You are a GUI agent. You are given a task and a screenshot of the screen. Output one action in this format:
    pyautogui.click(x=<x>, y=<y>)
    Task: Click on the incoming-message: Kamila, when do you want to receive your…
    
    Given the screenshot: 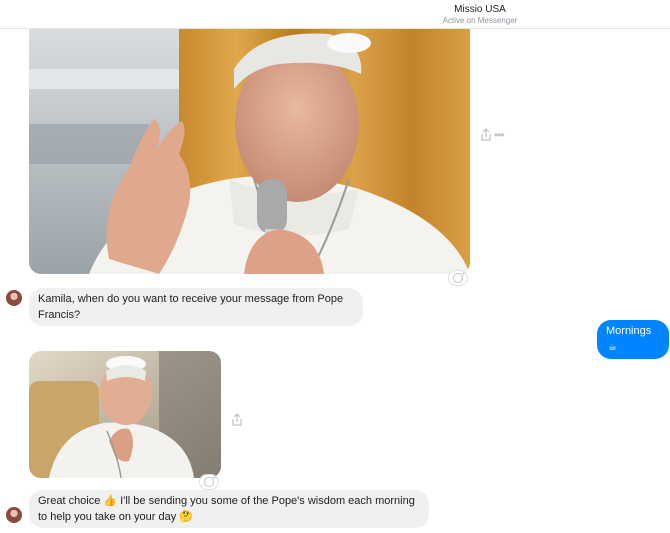 What is the action you would take?
    pyautogui.click(x=196, y=307)
    